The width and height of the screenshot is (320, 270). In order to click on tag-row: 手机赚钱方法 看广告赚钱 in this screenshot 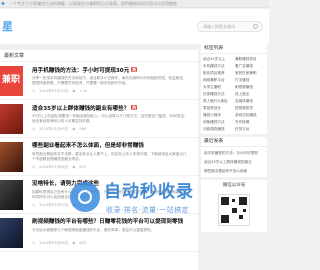, I will do `click(234, 66)`.